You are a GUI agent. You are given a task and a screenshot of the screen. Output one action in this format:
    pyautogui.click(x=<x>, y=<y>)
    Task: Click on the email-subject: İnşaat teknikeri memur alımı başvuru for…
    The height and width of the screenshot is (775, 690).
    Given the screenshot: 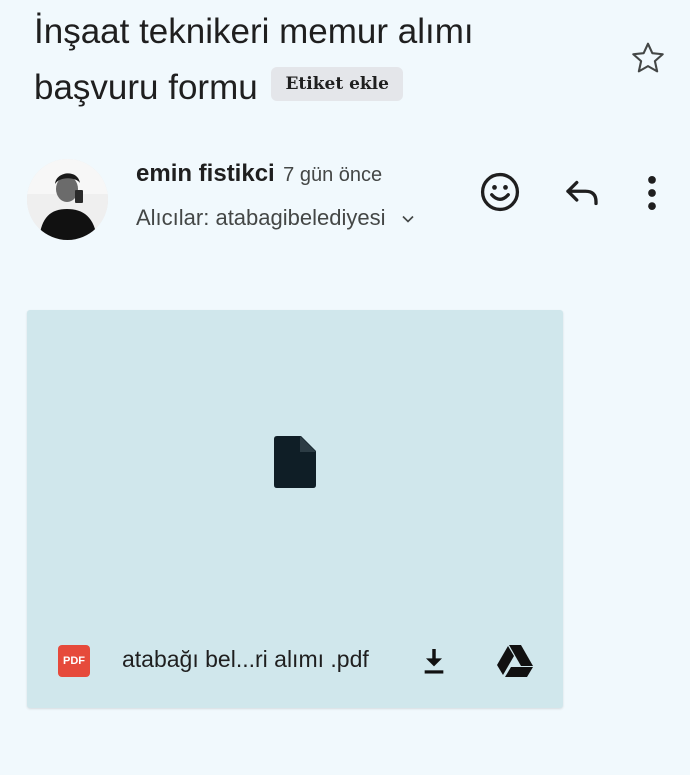 What is the action you would take?
    pyautogui.click(x=314, y=60)
    